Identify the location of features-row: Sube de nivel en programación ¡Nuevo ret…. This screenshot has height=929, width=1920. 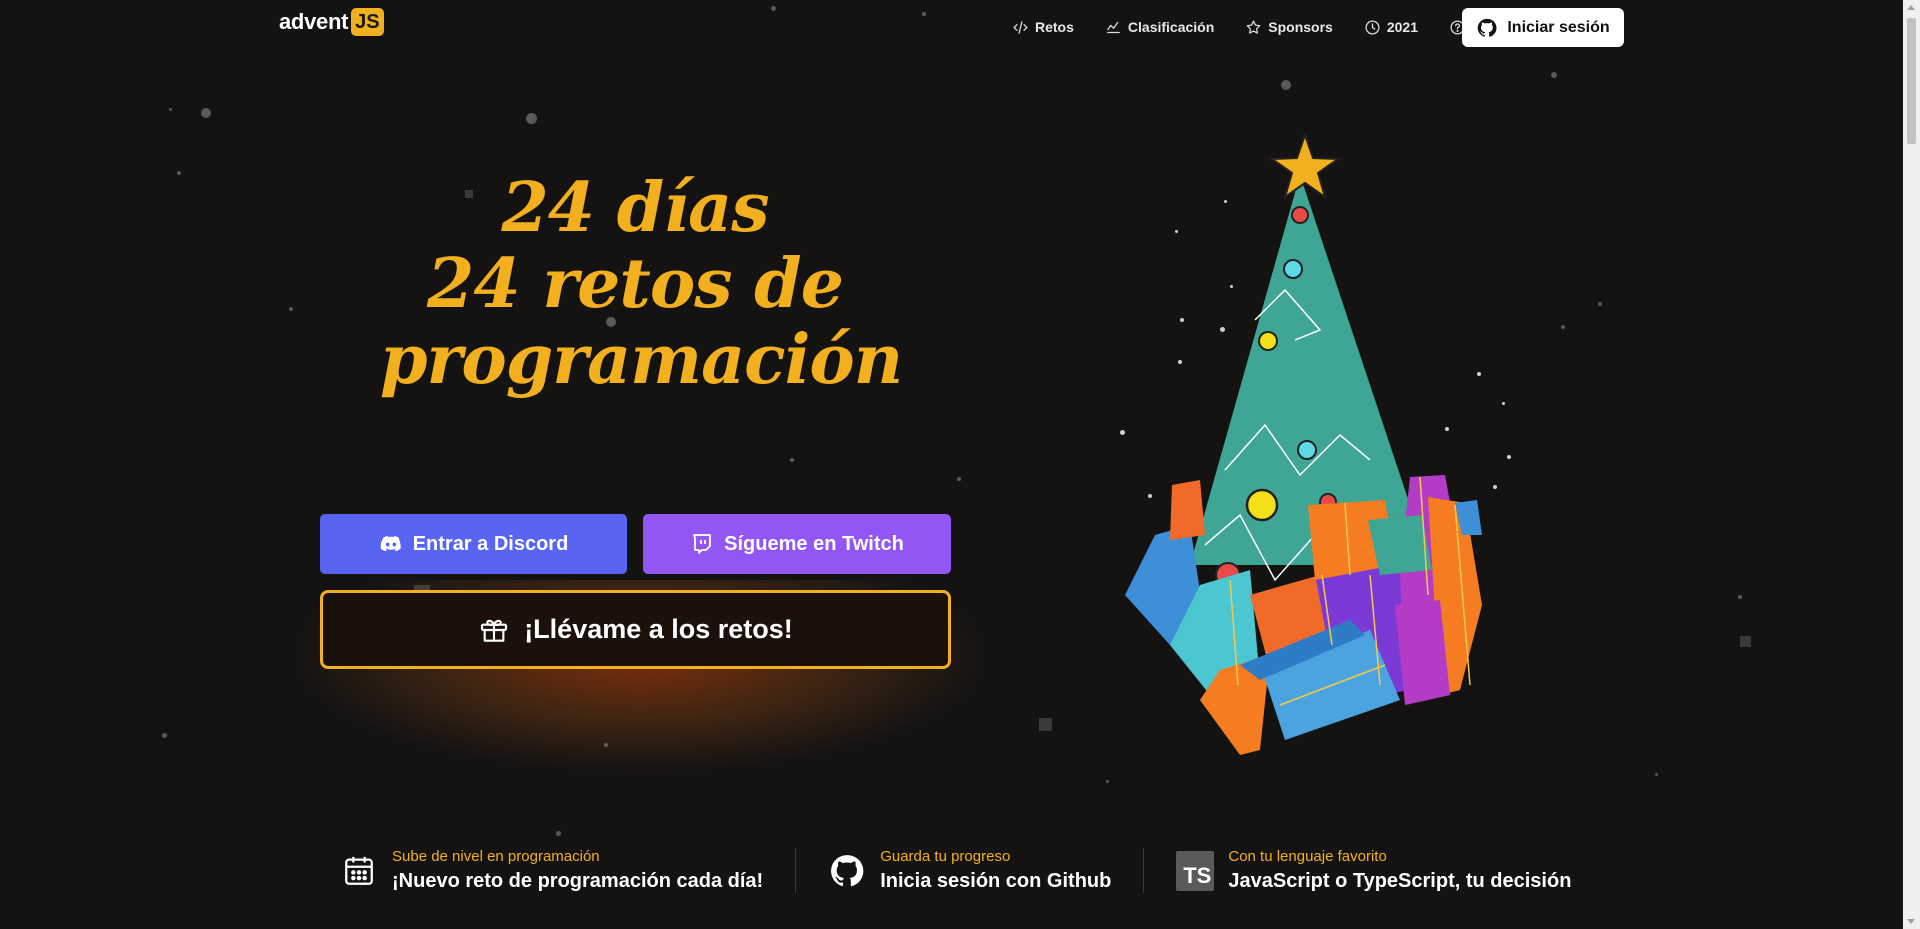
(971, 870).